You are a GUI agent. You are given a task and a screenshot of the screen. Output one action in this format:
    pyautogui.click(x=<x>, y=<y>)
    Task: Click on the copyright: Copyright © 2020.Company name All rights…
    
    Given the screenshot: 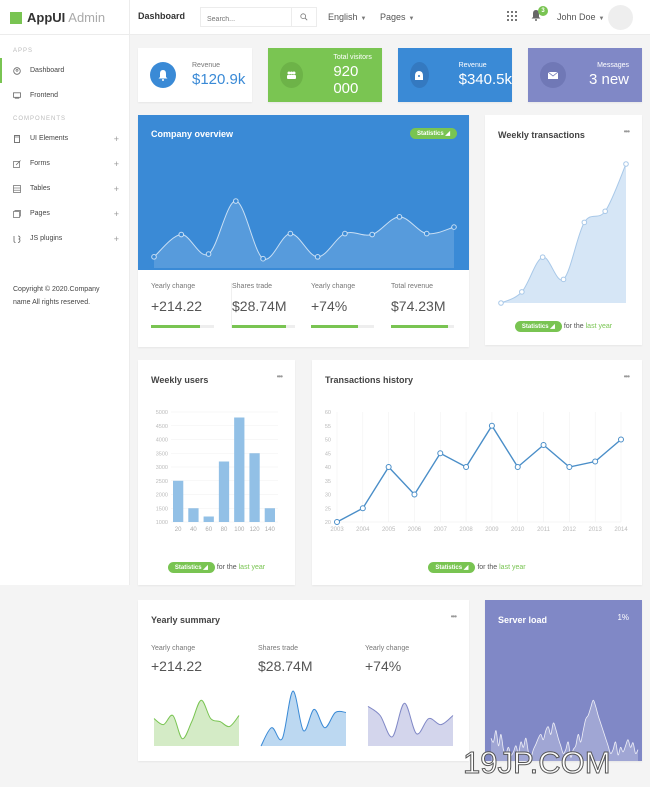 What is the action you would take?
    pyautogui.click(x=56, y=296)
    